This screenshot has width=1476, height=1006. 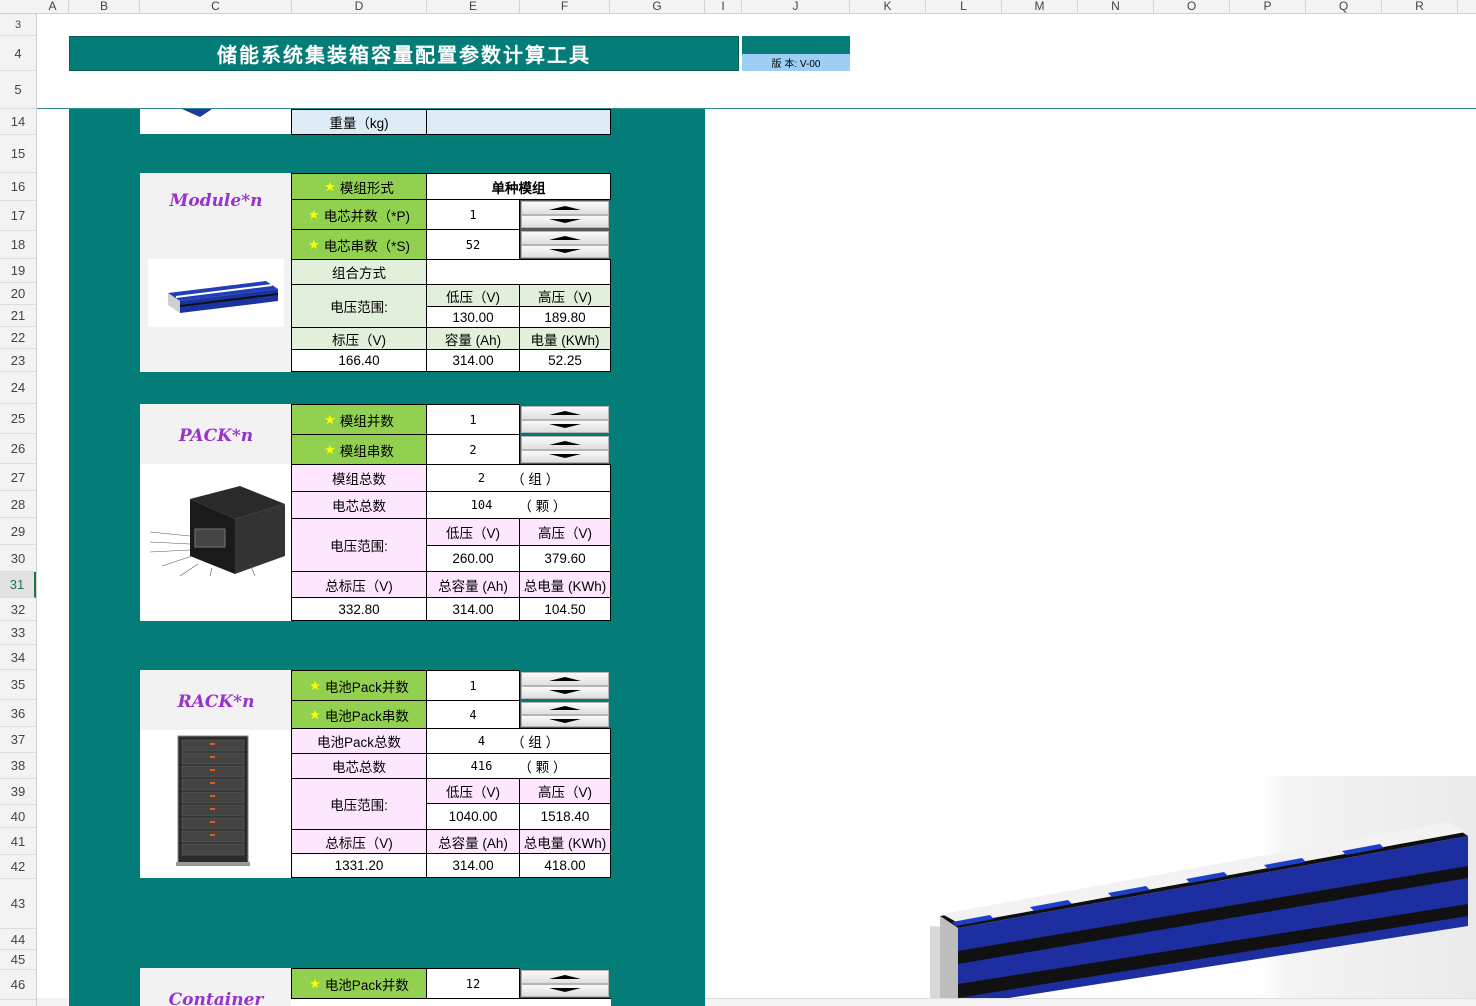 What do you see at coordinates (53, 7) in the screenshot?
I see `column-header-a: A` at bounding box center [53, 7].